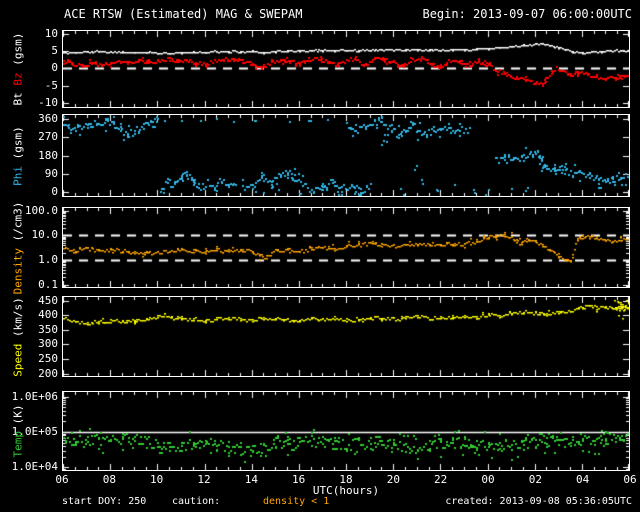  I want to click on temp-axis-label: Temp (K), so click(18, 431).